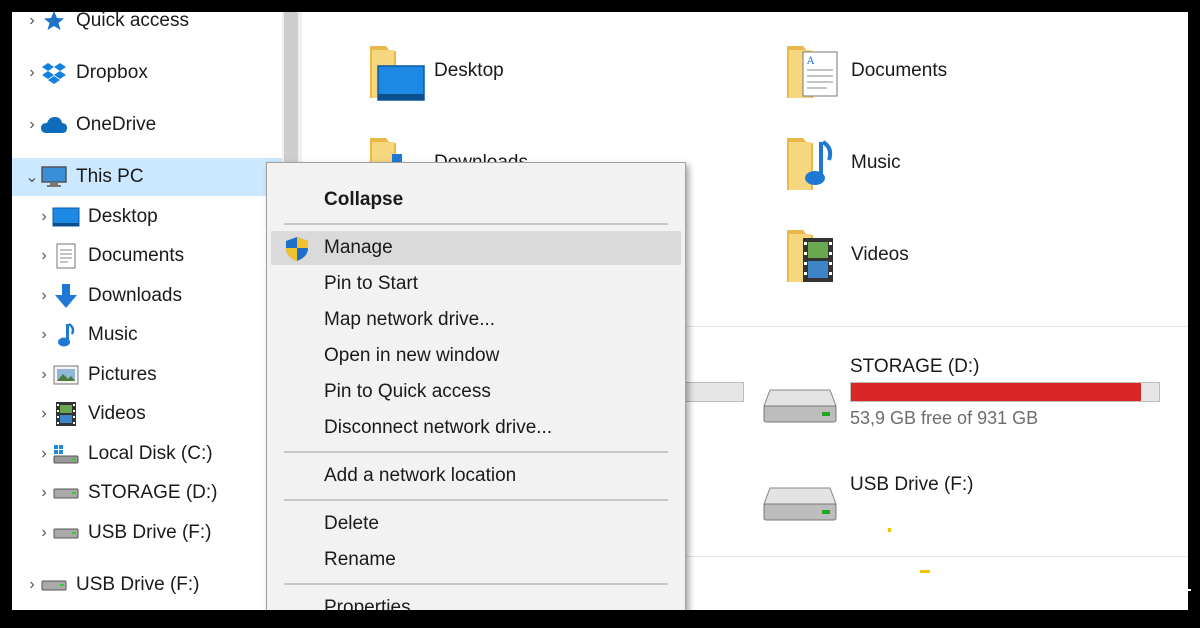 This screenshot has width=1200, height=628. What do you see at coordinates (159, 217) in the screenshot?
I see `sidebar-item-desktop: › Desktop` at bounding box center [159, 217].